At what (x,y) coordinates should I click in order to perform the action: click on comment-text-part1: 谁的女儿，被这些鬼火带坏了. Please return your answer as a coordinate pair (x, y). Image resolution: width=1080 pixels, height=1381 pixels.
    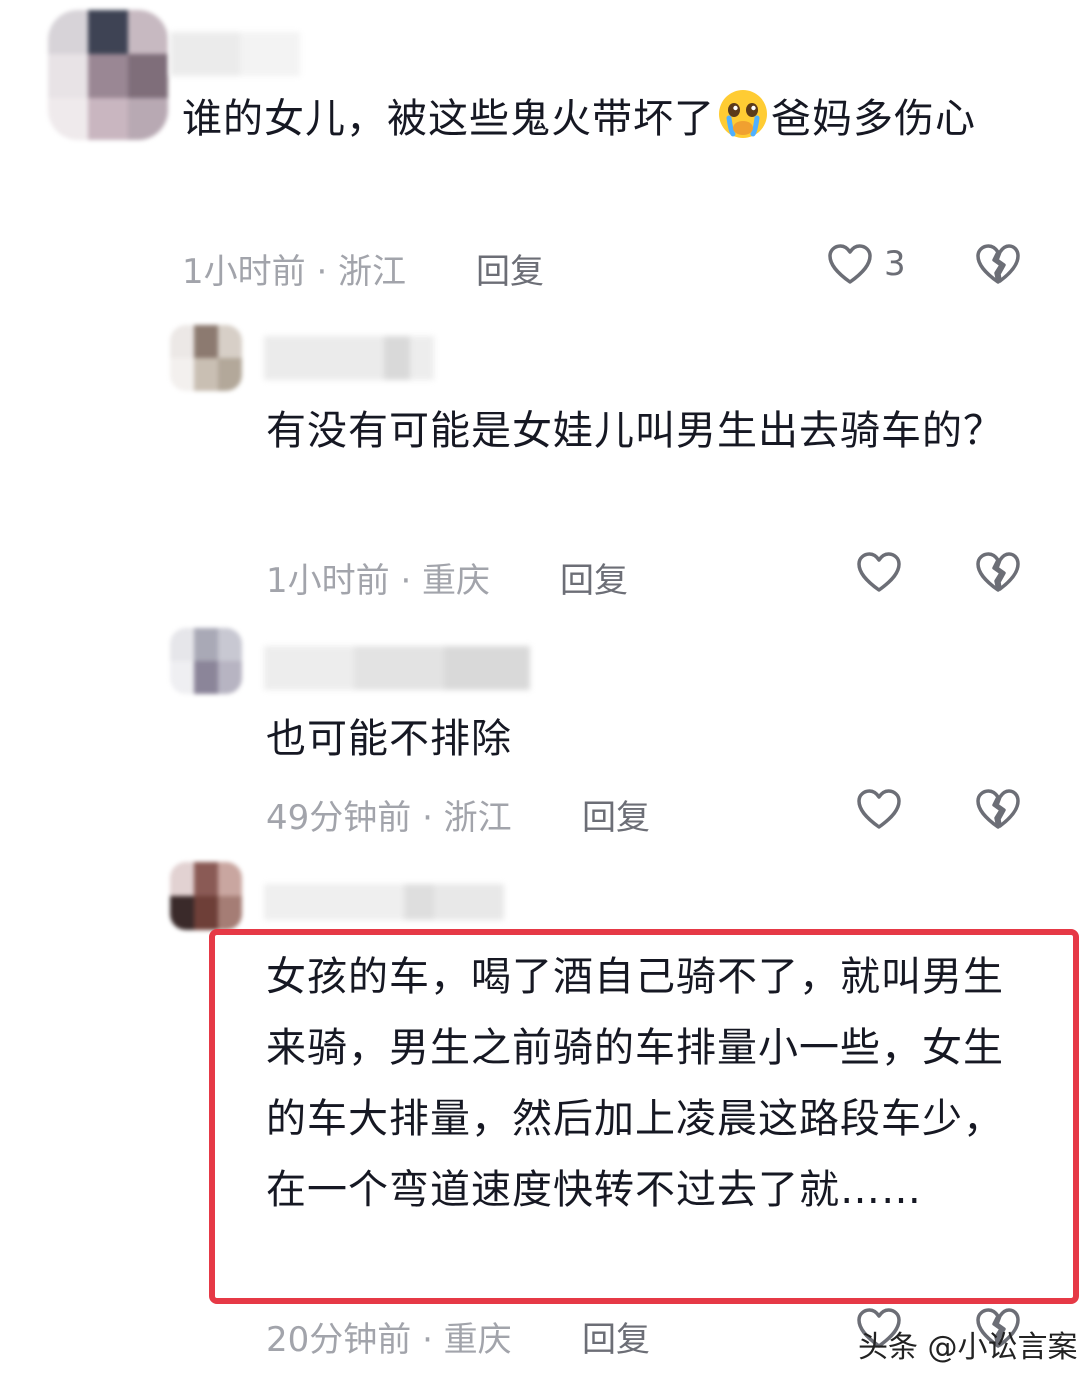
    Looking at the image, I should click on (448, 119).